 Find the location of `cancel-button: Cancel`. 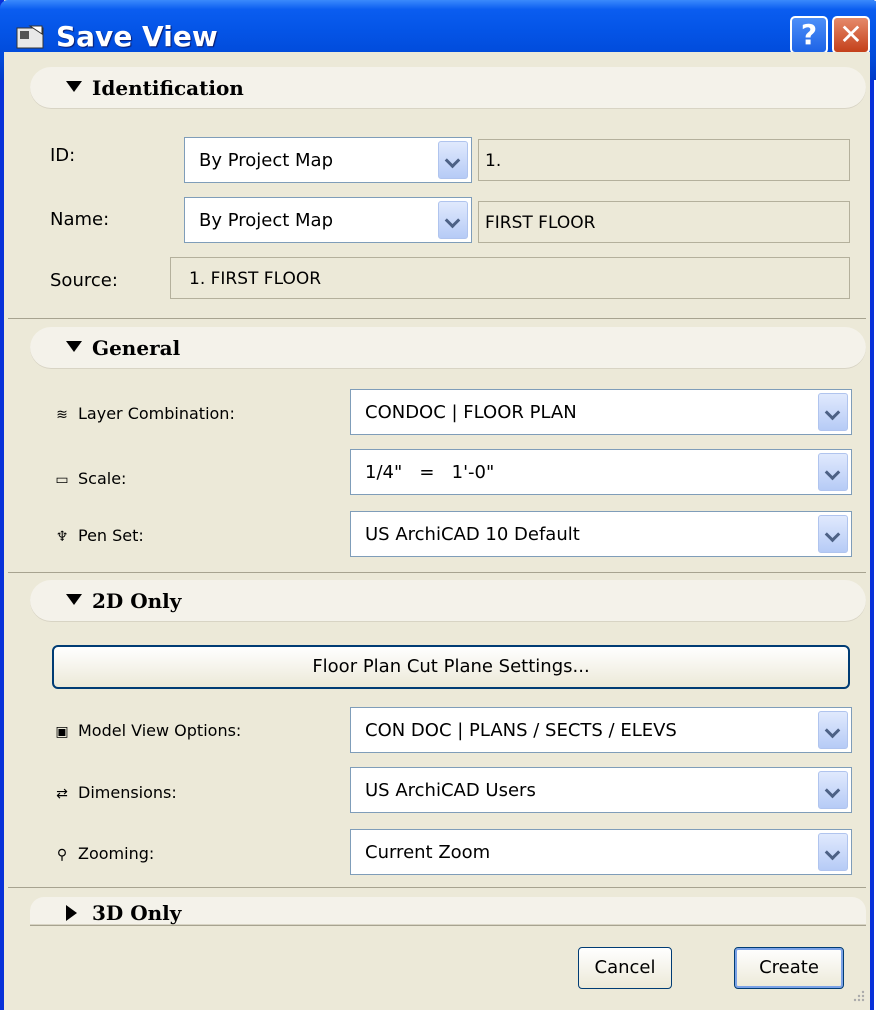

cancel-button: Cancel is located at coordinates (625, 968).